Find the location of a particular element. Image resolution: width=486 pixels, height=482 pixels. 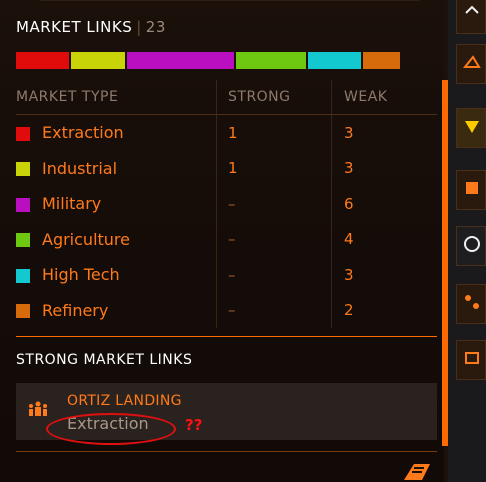

cell-market-type: Agriculture is located at coordinates (116, 239).